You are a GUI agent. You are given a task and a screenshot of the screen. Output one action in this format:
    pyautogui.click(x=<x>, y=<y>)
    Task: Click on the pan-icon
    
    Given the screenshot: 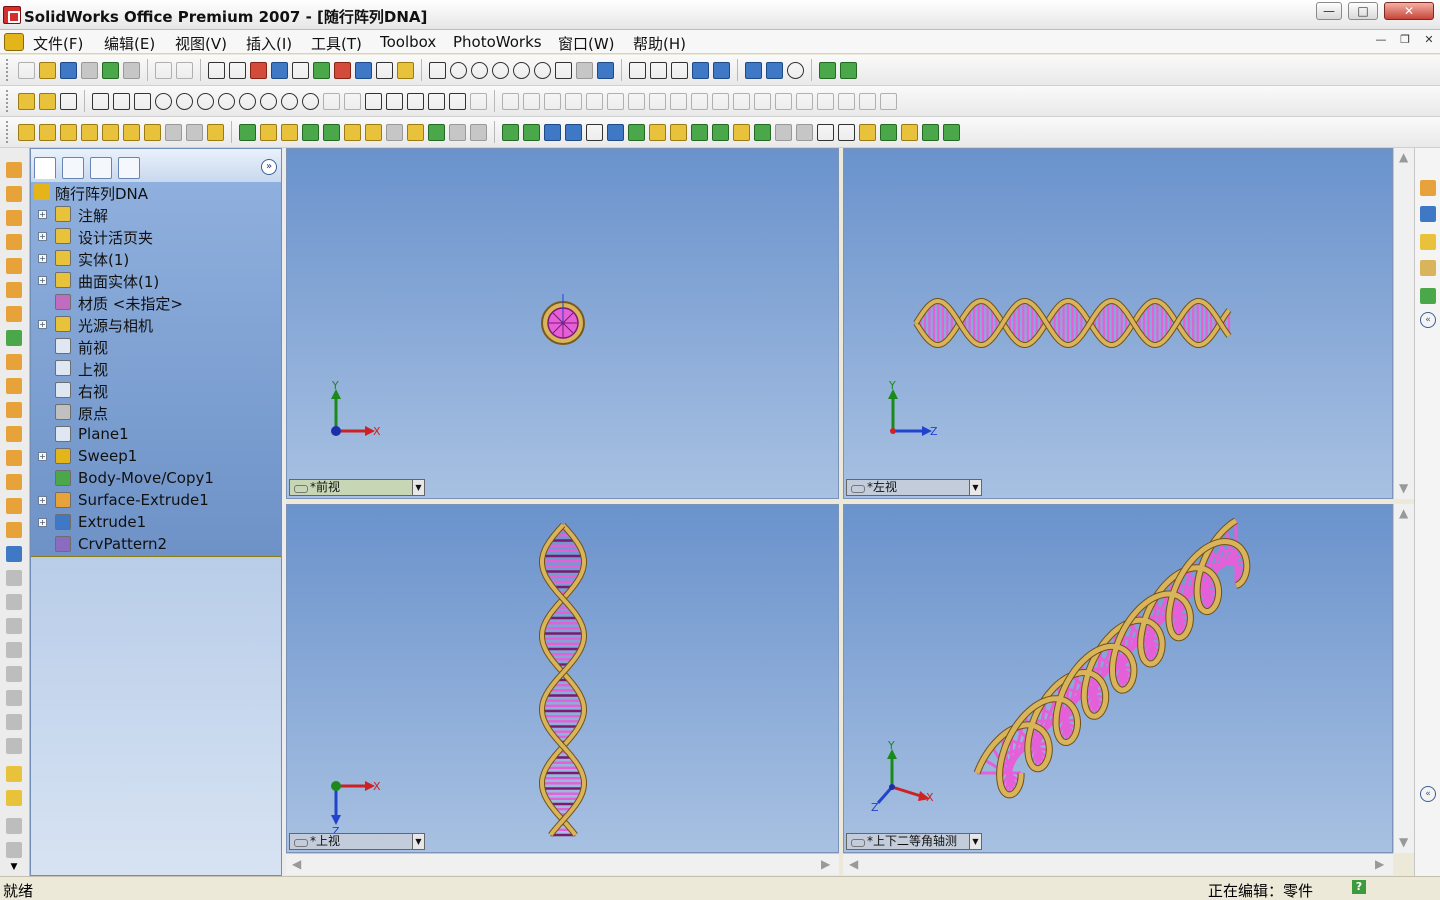 What is the action you would take?
    pyautogui.click(x=563, y=70)
    